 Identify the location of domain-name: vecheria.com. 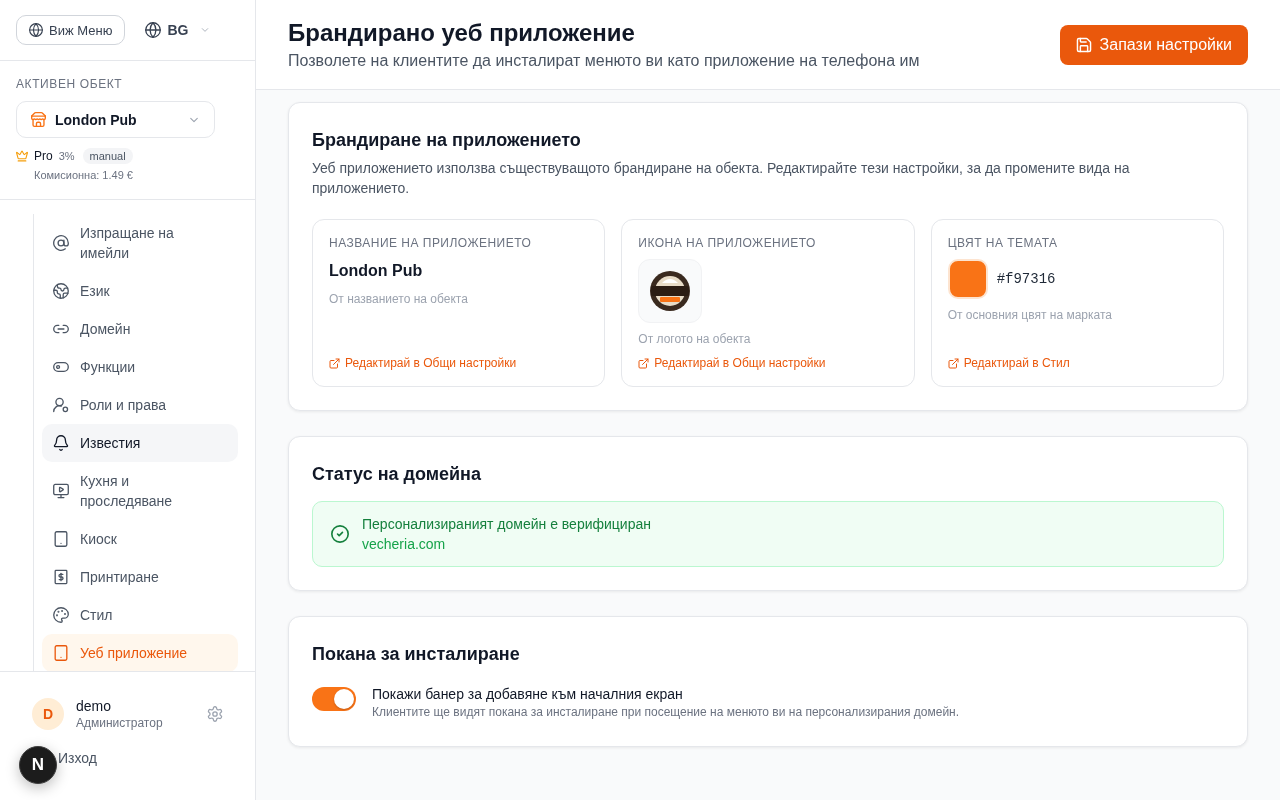
(404, 544).